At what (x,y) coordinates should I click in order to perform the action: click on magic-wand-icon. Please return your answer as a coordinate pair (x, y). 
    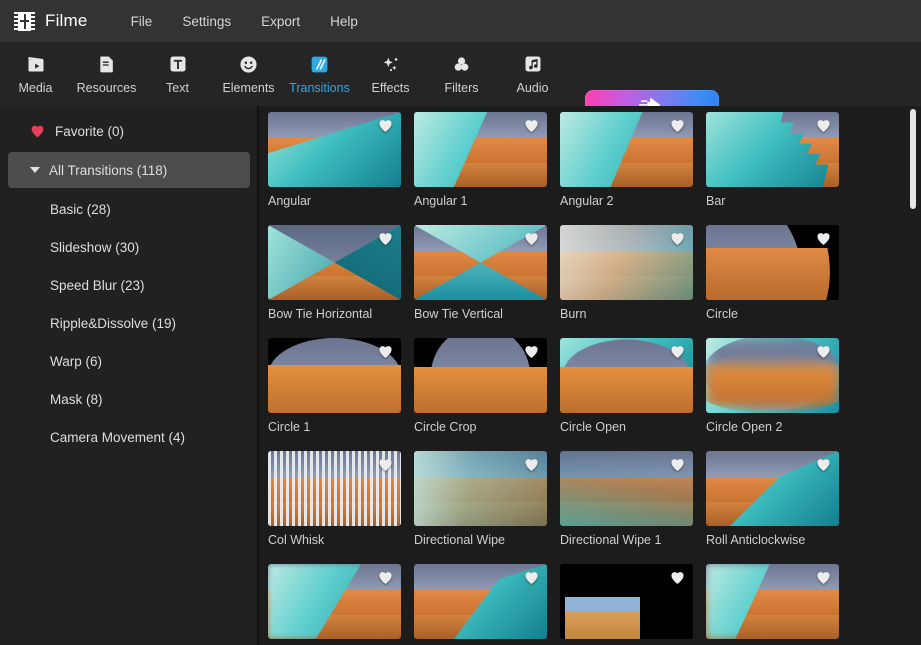
    Looking at the image, I should click on (391, 64).